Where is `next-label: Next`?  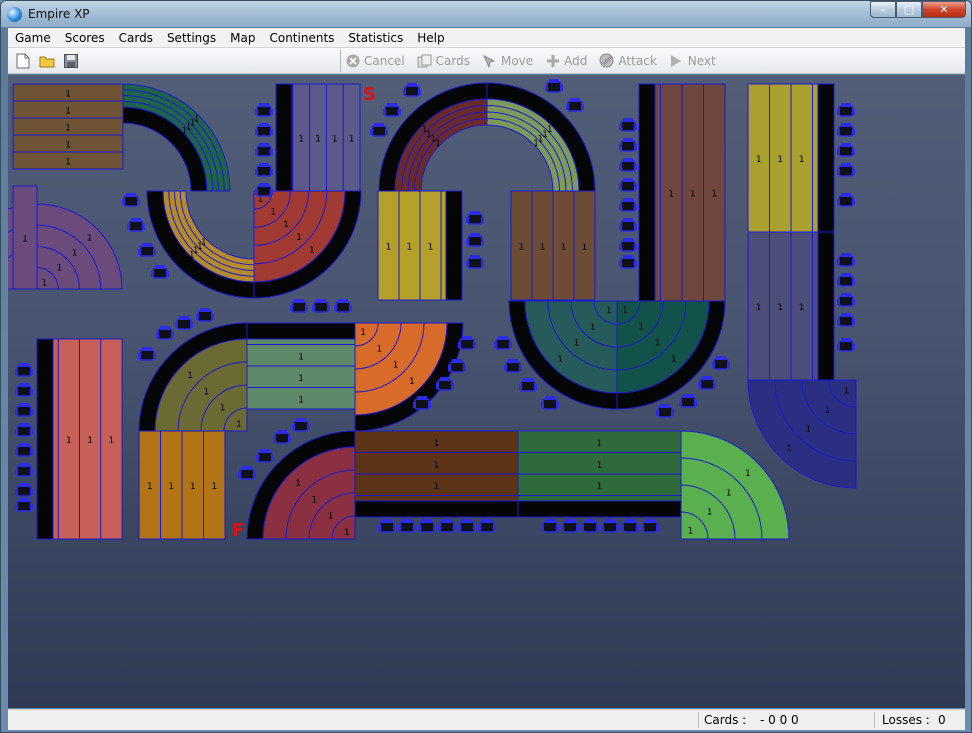
next-label: Next is located at coordinates (701, 60).